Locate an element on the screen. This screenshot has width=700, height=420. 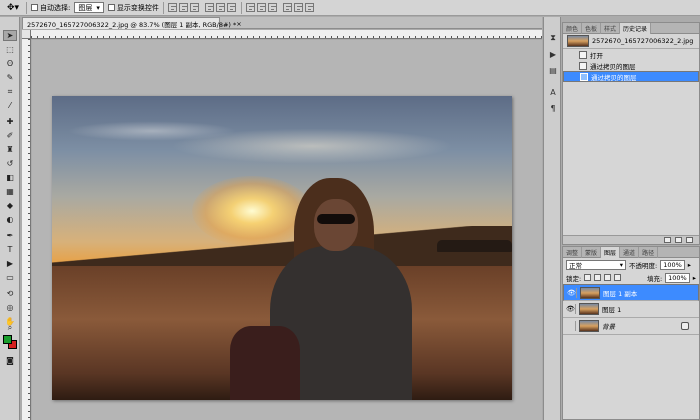
new-document-from-state-icon is located at coordinates (667, 240).